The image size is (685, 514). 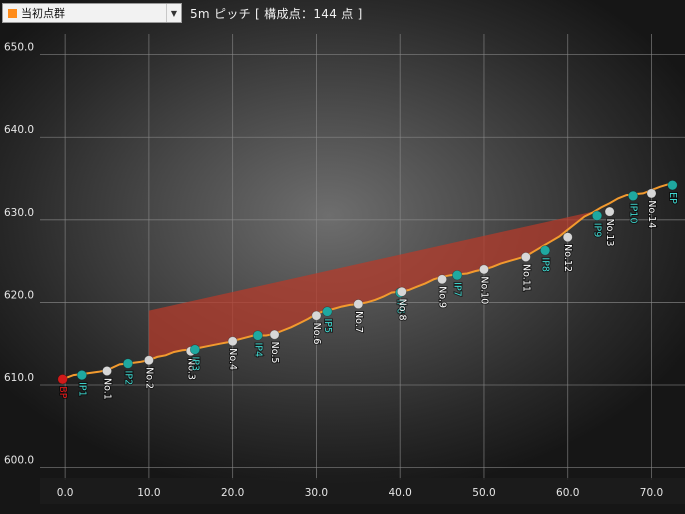 I want to click on ip-label: IP3, so click(x=194, y=364).